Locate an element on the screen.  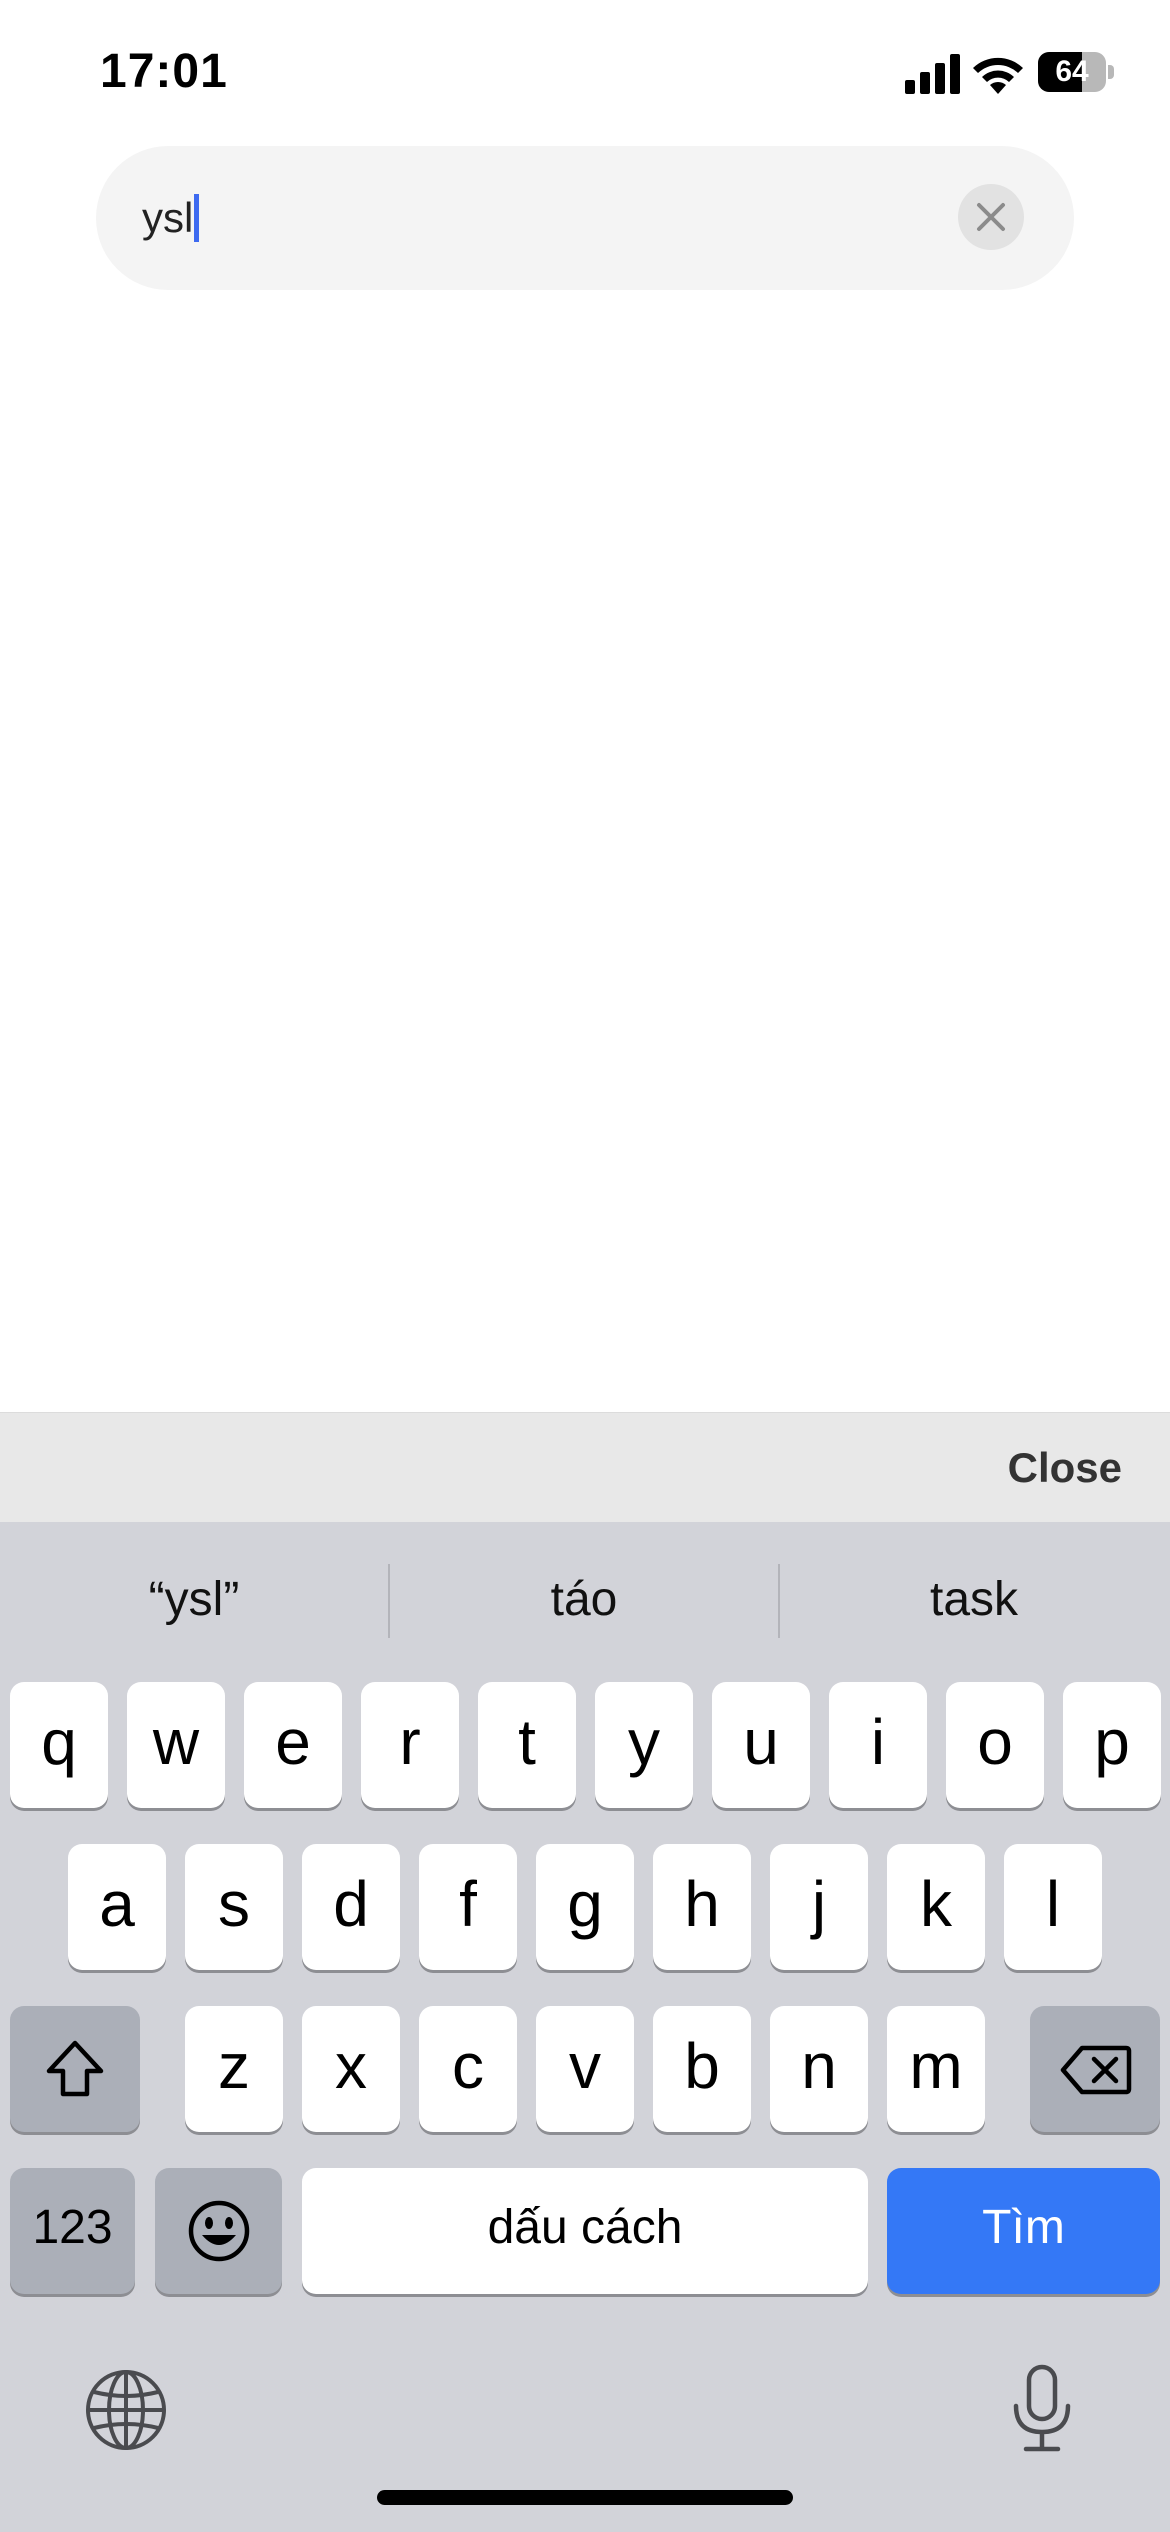
key-h: h is located at coordinates (702, 1907).